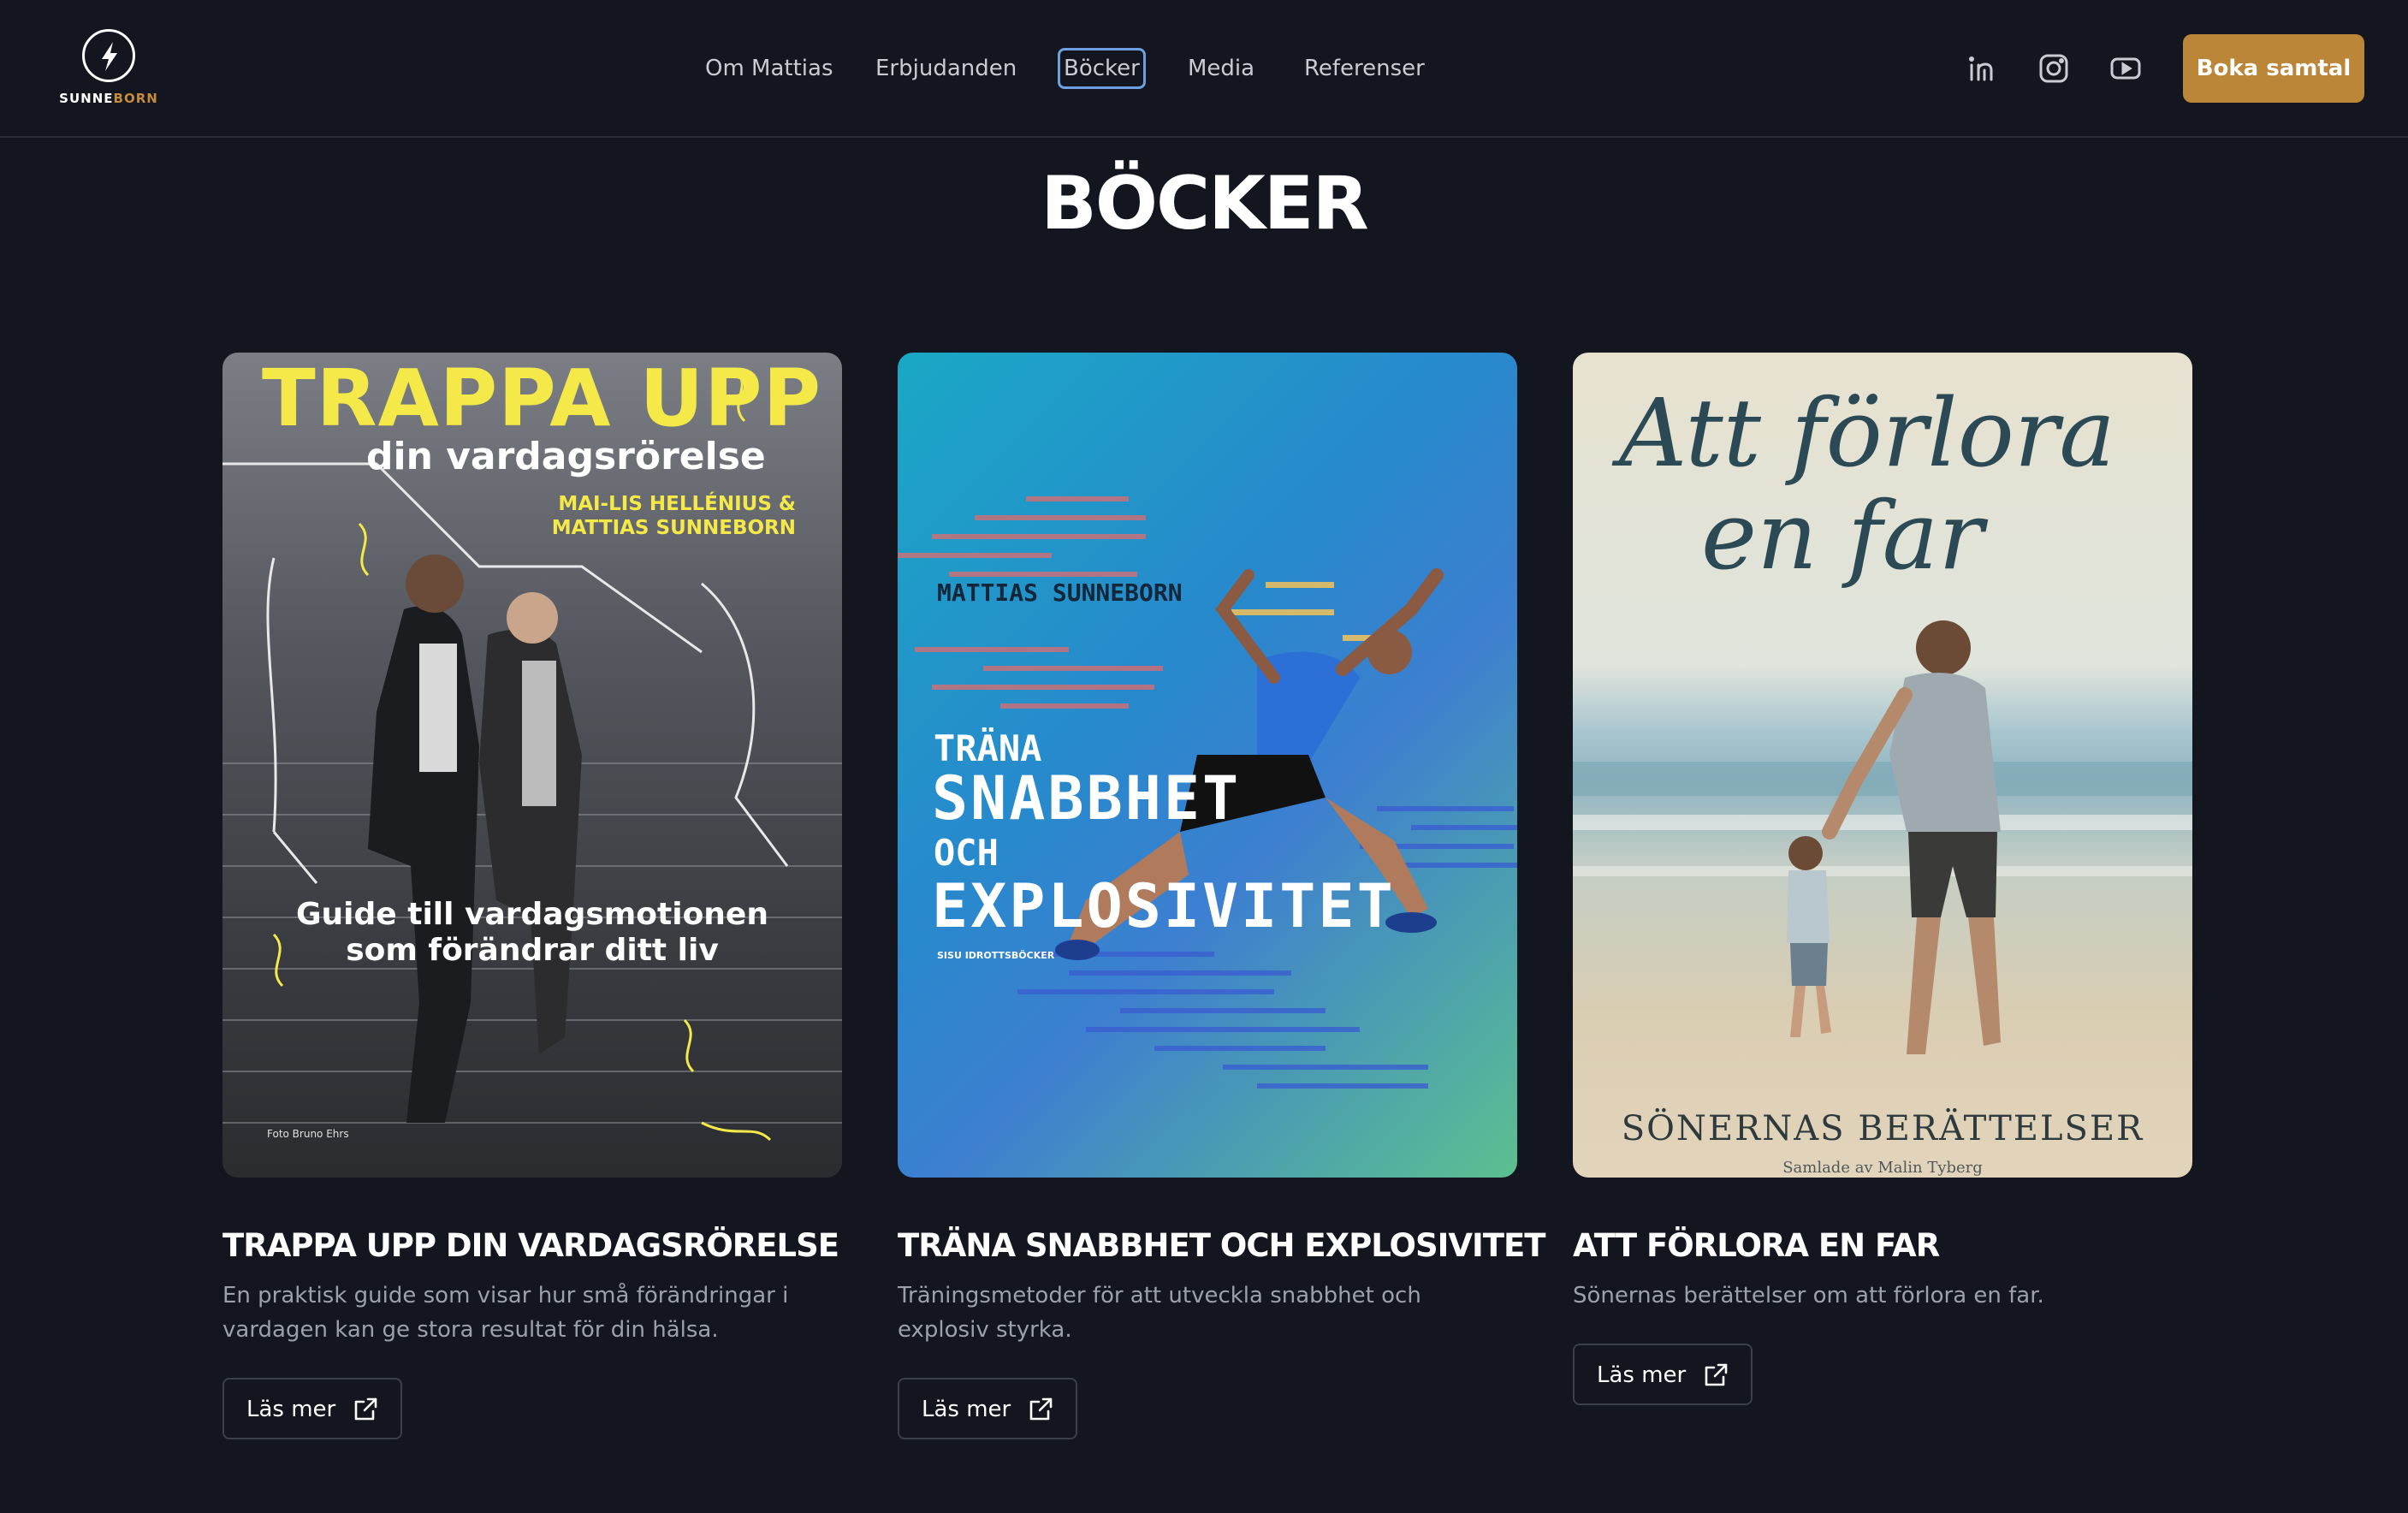  Describe the element at coordinates (532, 950) in the screenshot. I see `cover-guide-line2: som förändrar ditt liv` at that location.